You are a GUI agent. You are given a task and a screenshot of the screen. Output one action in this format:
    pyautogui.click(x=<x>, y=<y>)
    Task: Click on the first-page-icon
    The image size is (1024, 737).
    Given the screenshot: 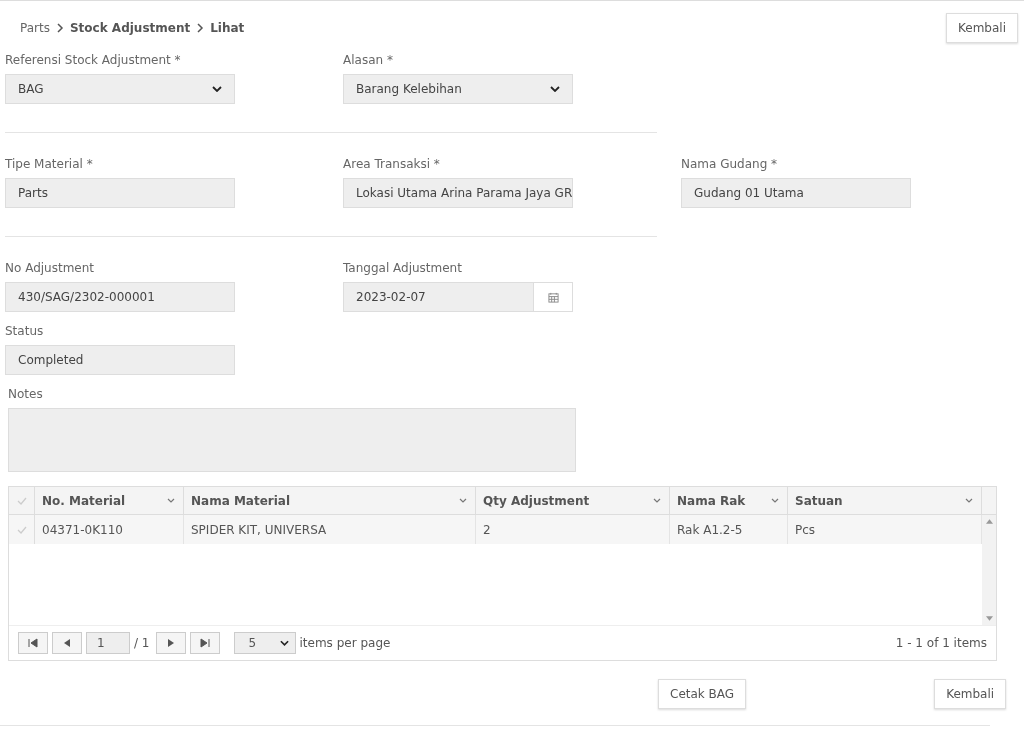 What is the action you would take?
    pyautogui.click(x=33, y=643)
    